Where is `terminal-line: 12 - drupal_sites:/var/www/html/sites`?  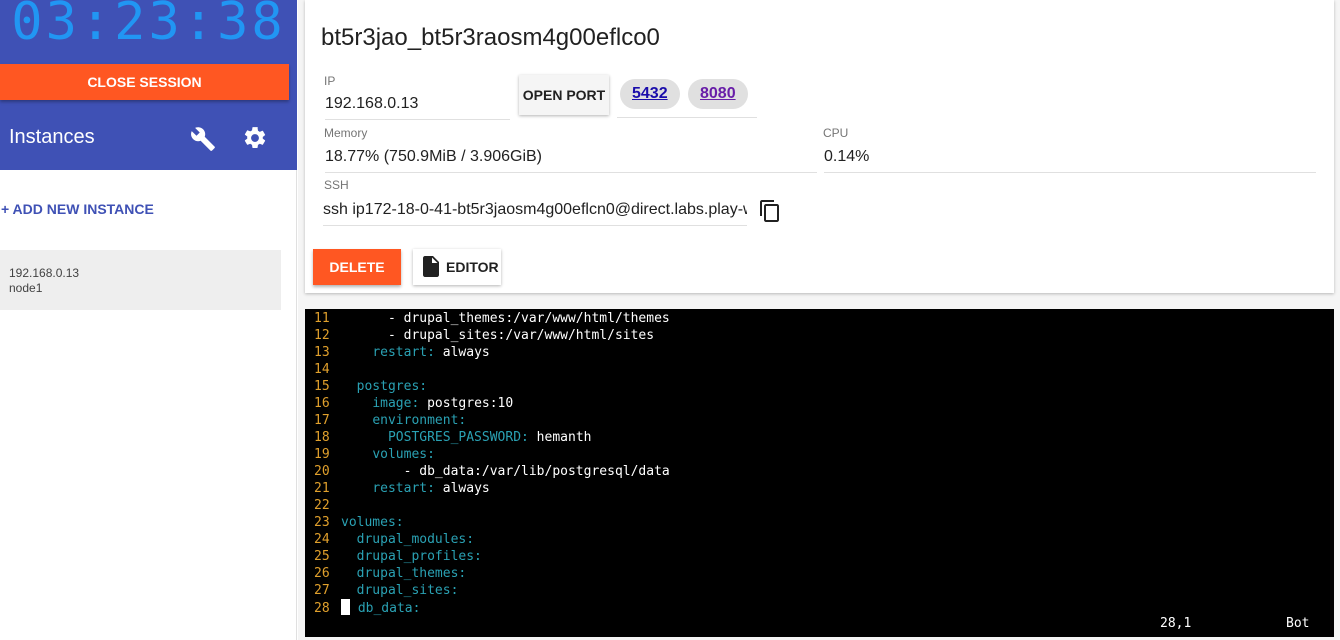 terminal-line: 12 - drupal_sites:/var/www/html/sites is located at coordinates (484, 335).